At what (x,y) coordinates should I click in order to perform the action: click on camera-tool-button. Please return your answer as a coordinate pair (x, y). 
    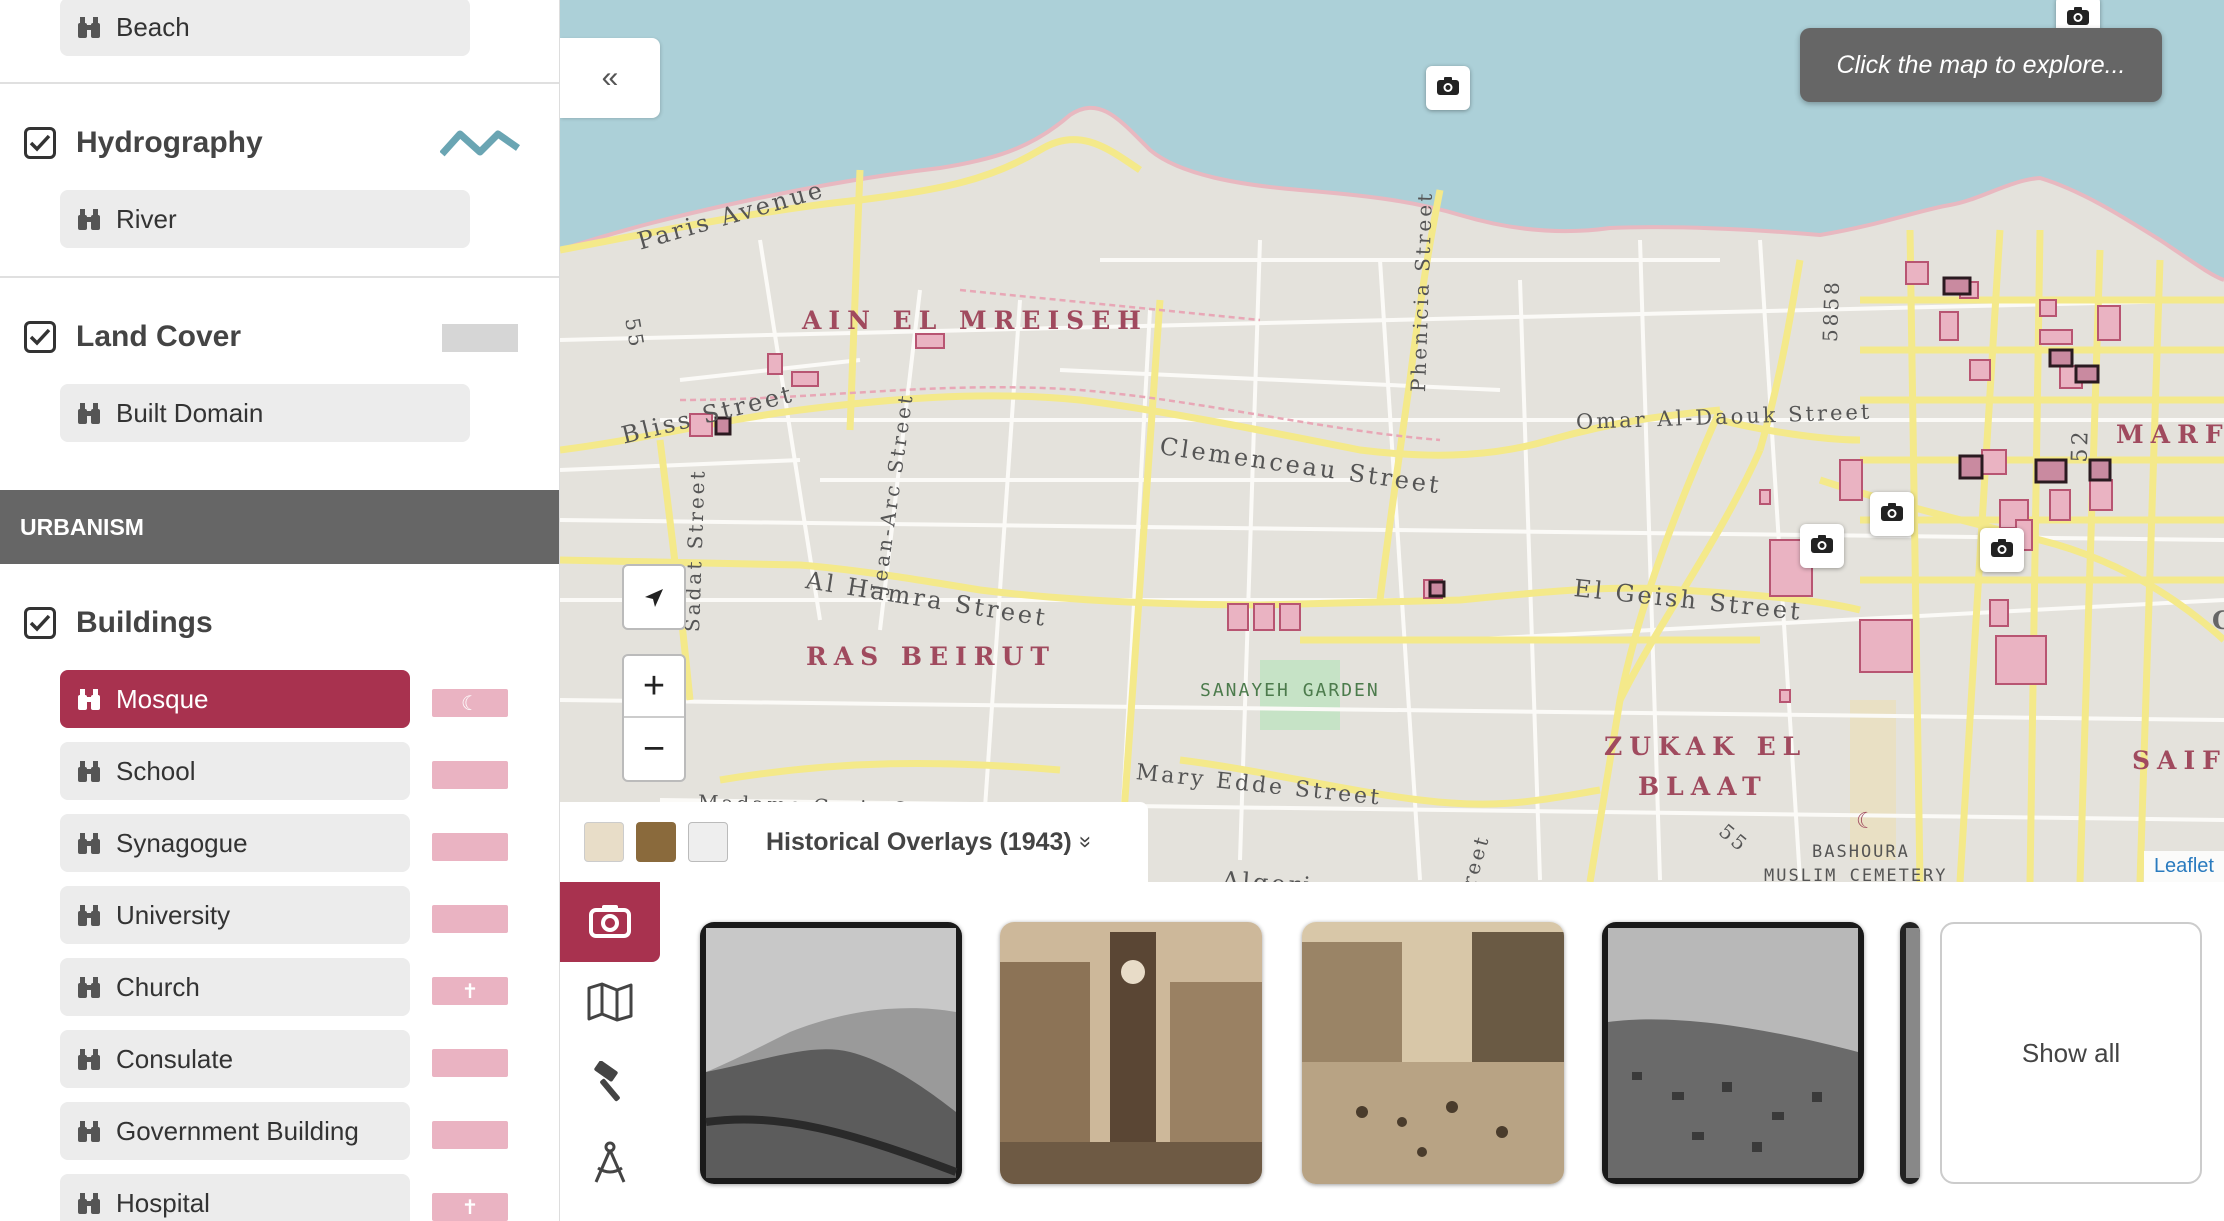
    Looking at the image, I should click on (610, 922).